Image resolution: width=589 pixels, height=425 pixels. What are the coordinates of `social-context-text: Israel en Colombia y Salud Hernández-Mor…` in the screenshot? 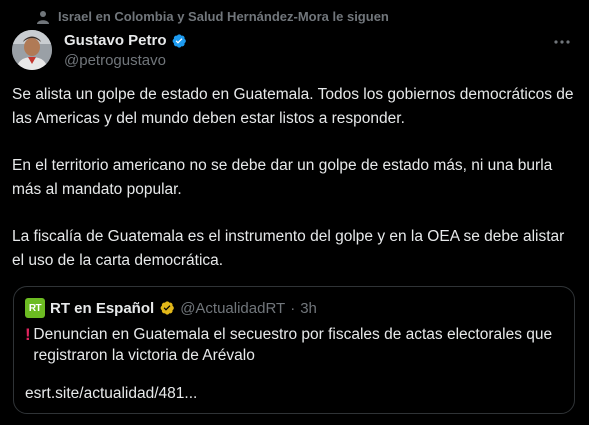 It's located at (223, 16).